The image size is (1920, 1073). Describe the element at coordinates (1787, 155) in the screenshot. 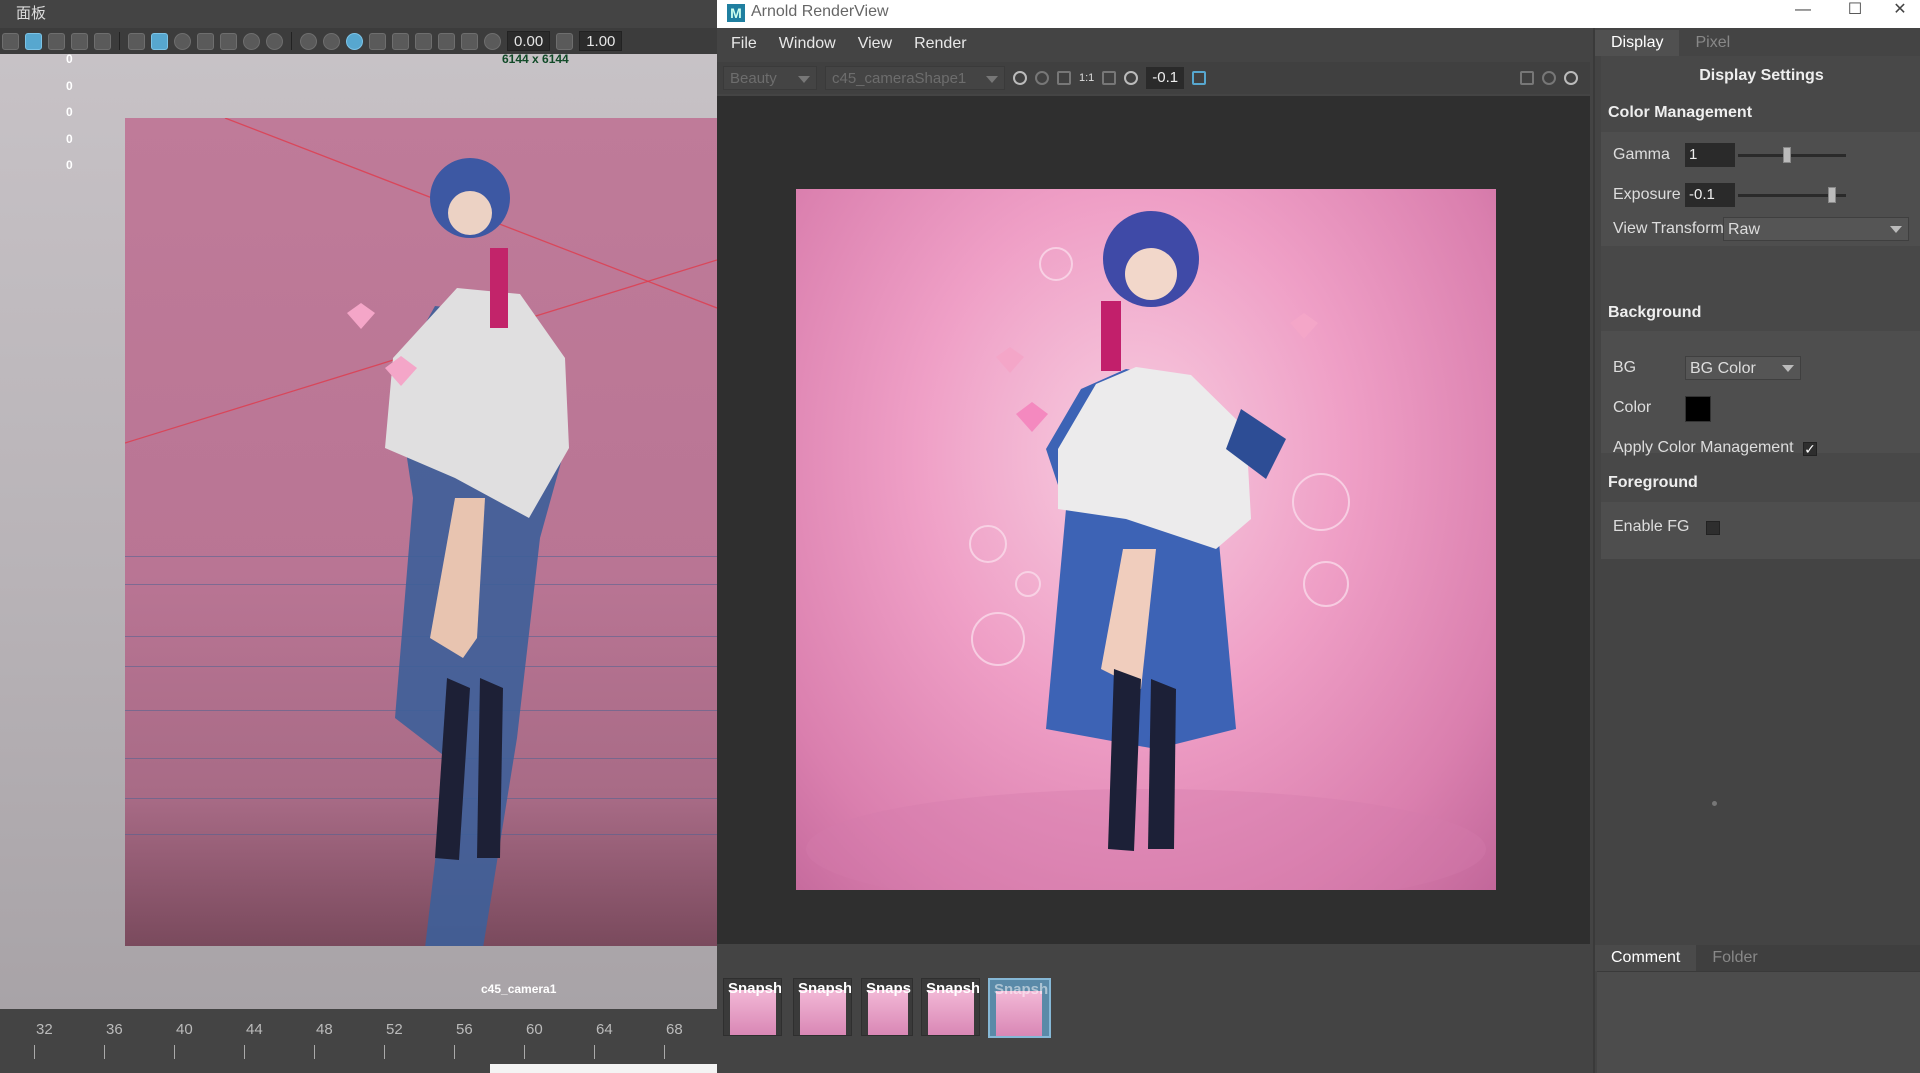

I see `gamma-slider-handle` at that location.